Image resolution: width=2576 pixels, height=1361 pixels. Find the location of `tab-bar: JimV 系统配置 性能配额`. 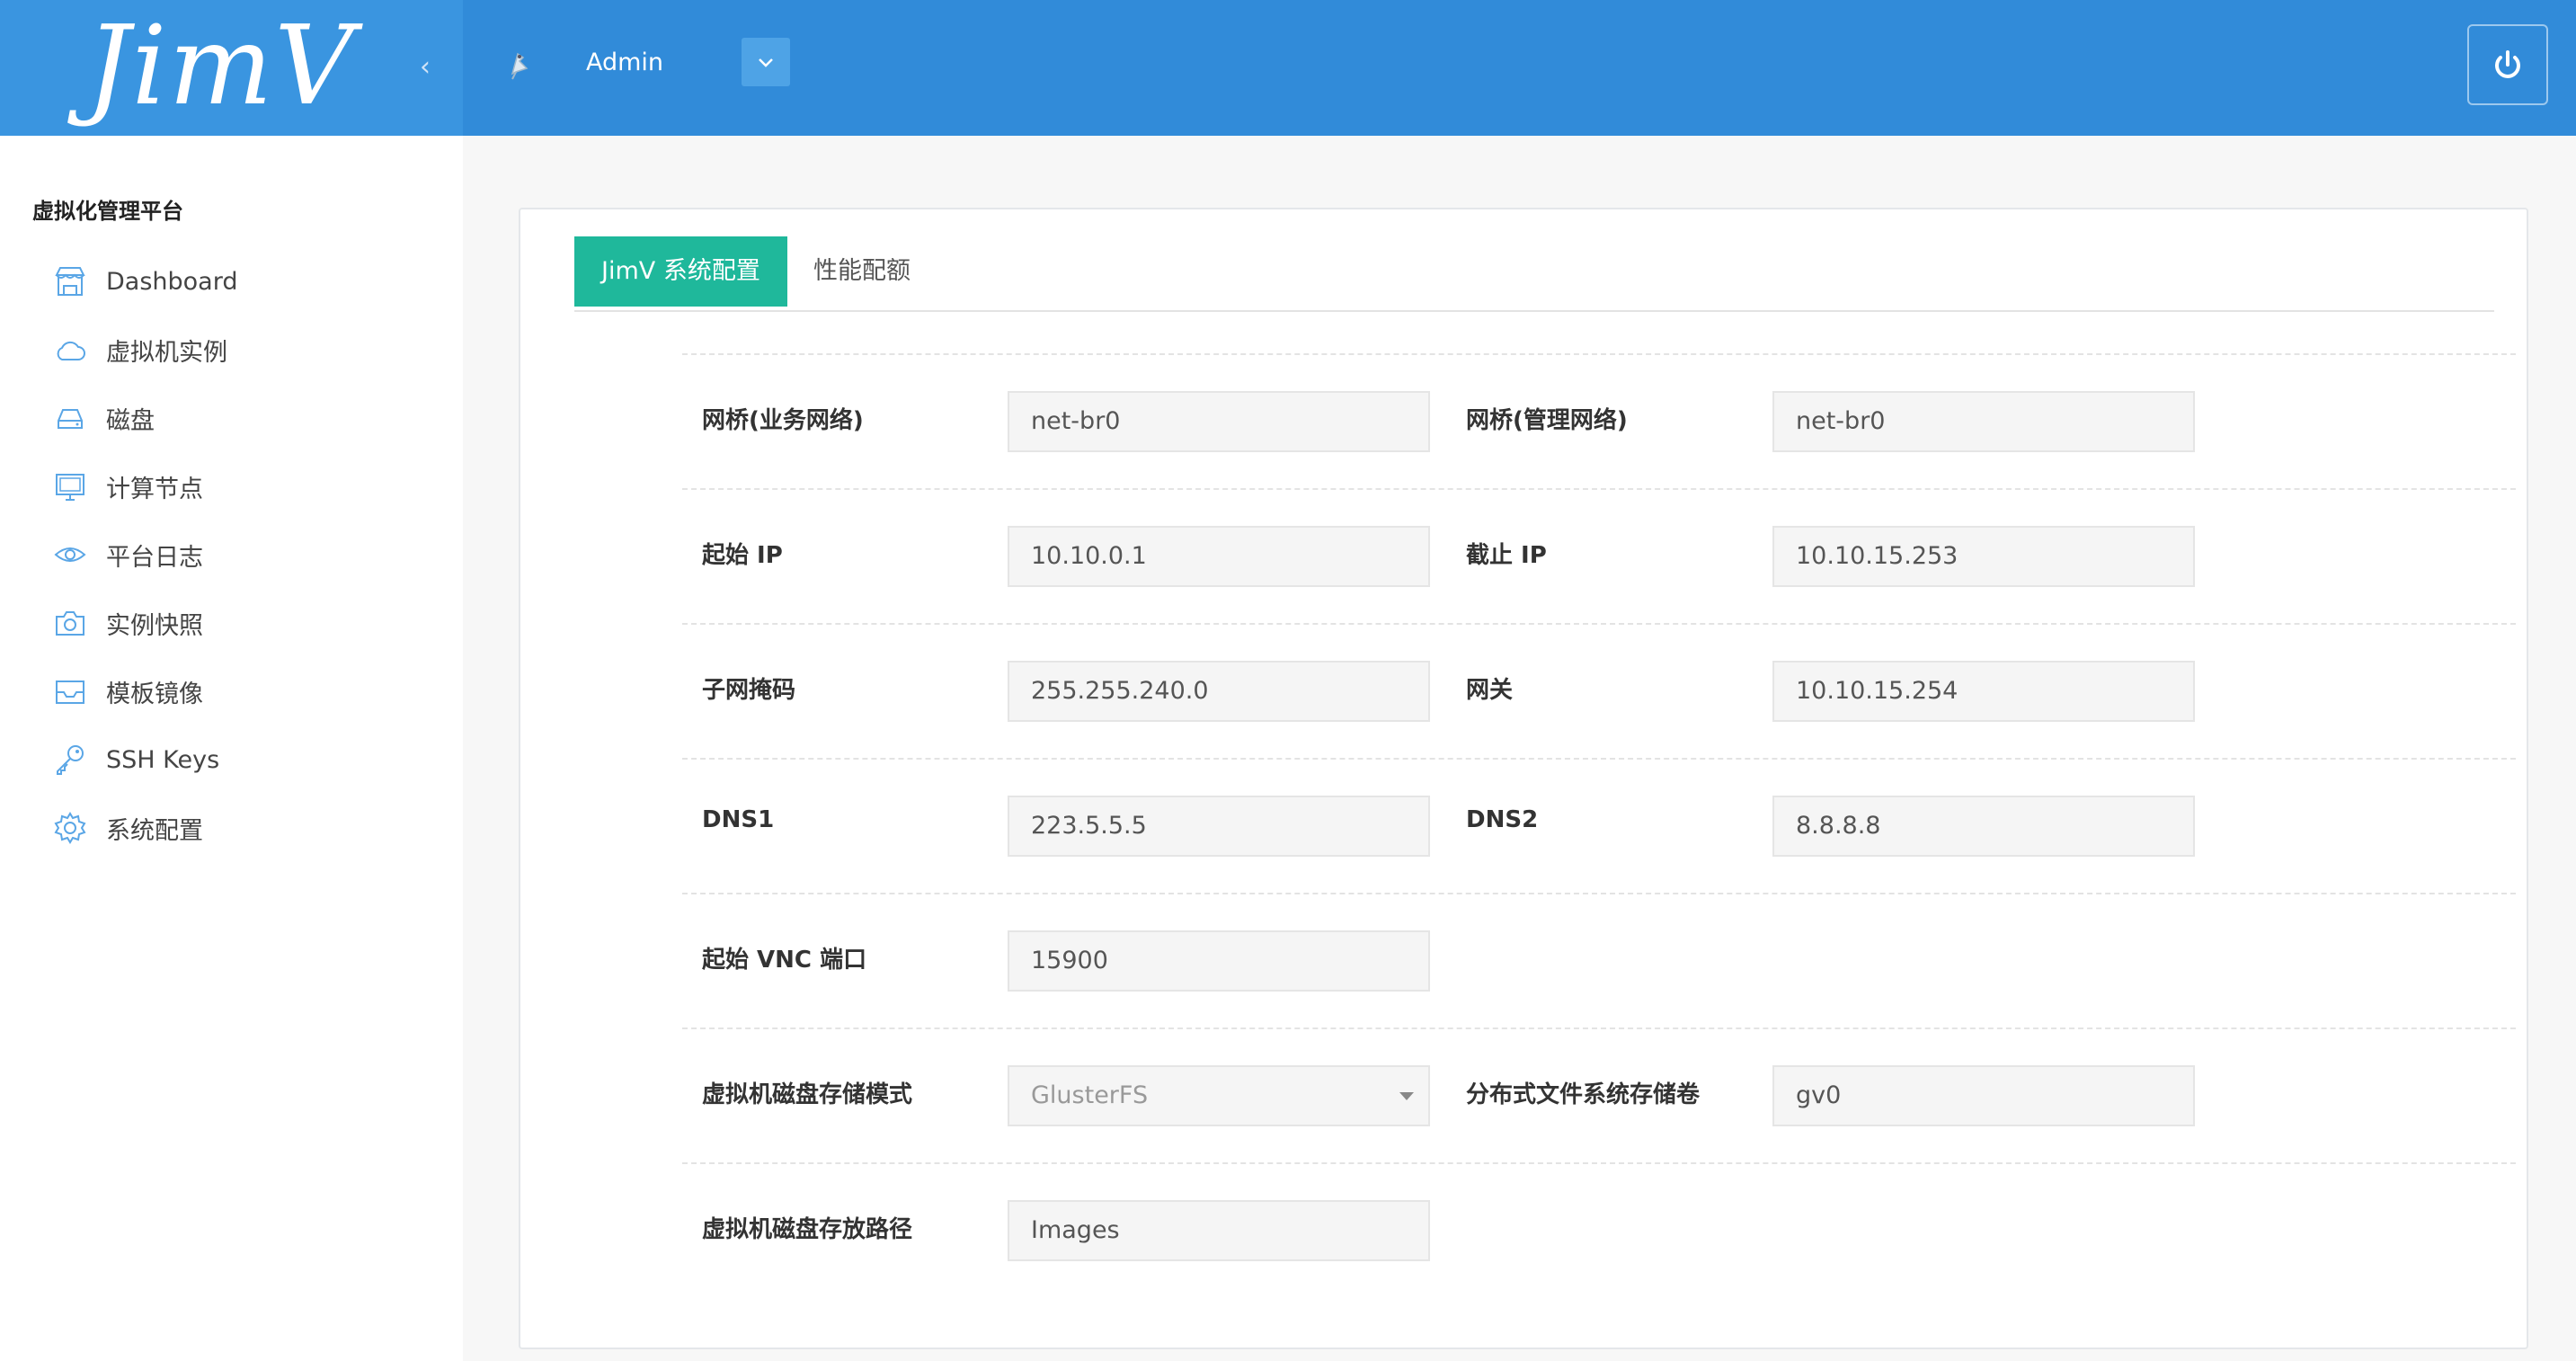

tab-bar: JimV 系统配置 性能配额 is located at coordinates (1534, 274).